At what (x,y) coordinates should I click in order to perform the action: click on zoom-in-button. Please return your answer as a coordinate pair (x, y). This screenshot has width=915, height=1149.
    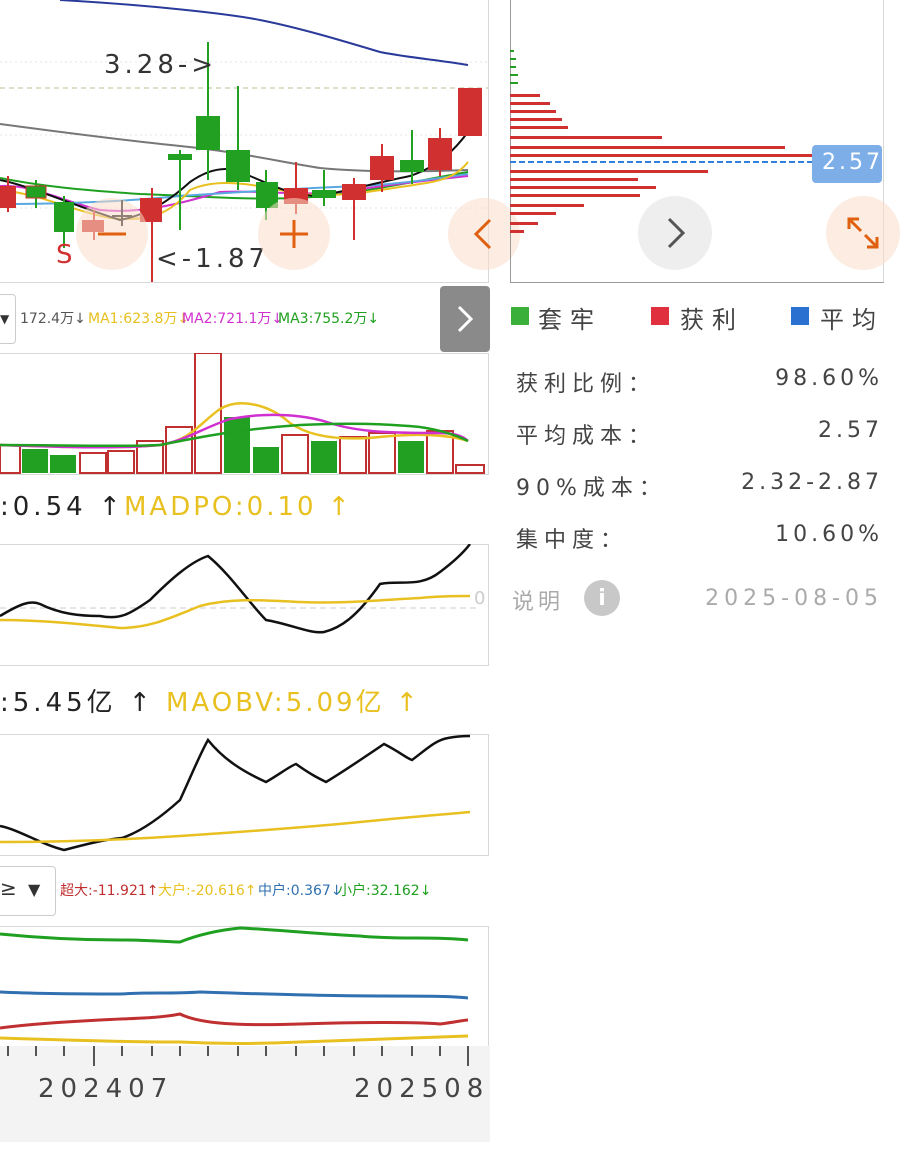
    Looking at the image, I should click on (294, 234).